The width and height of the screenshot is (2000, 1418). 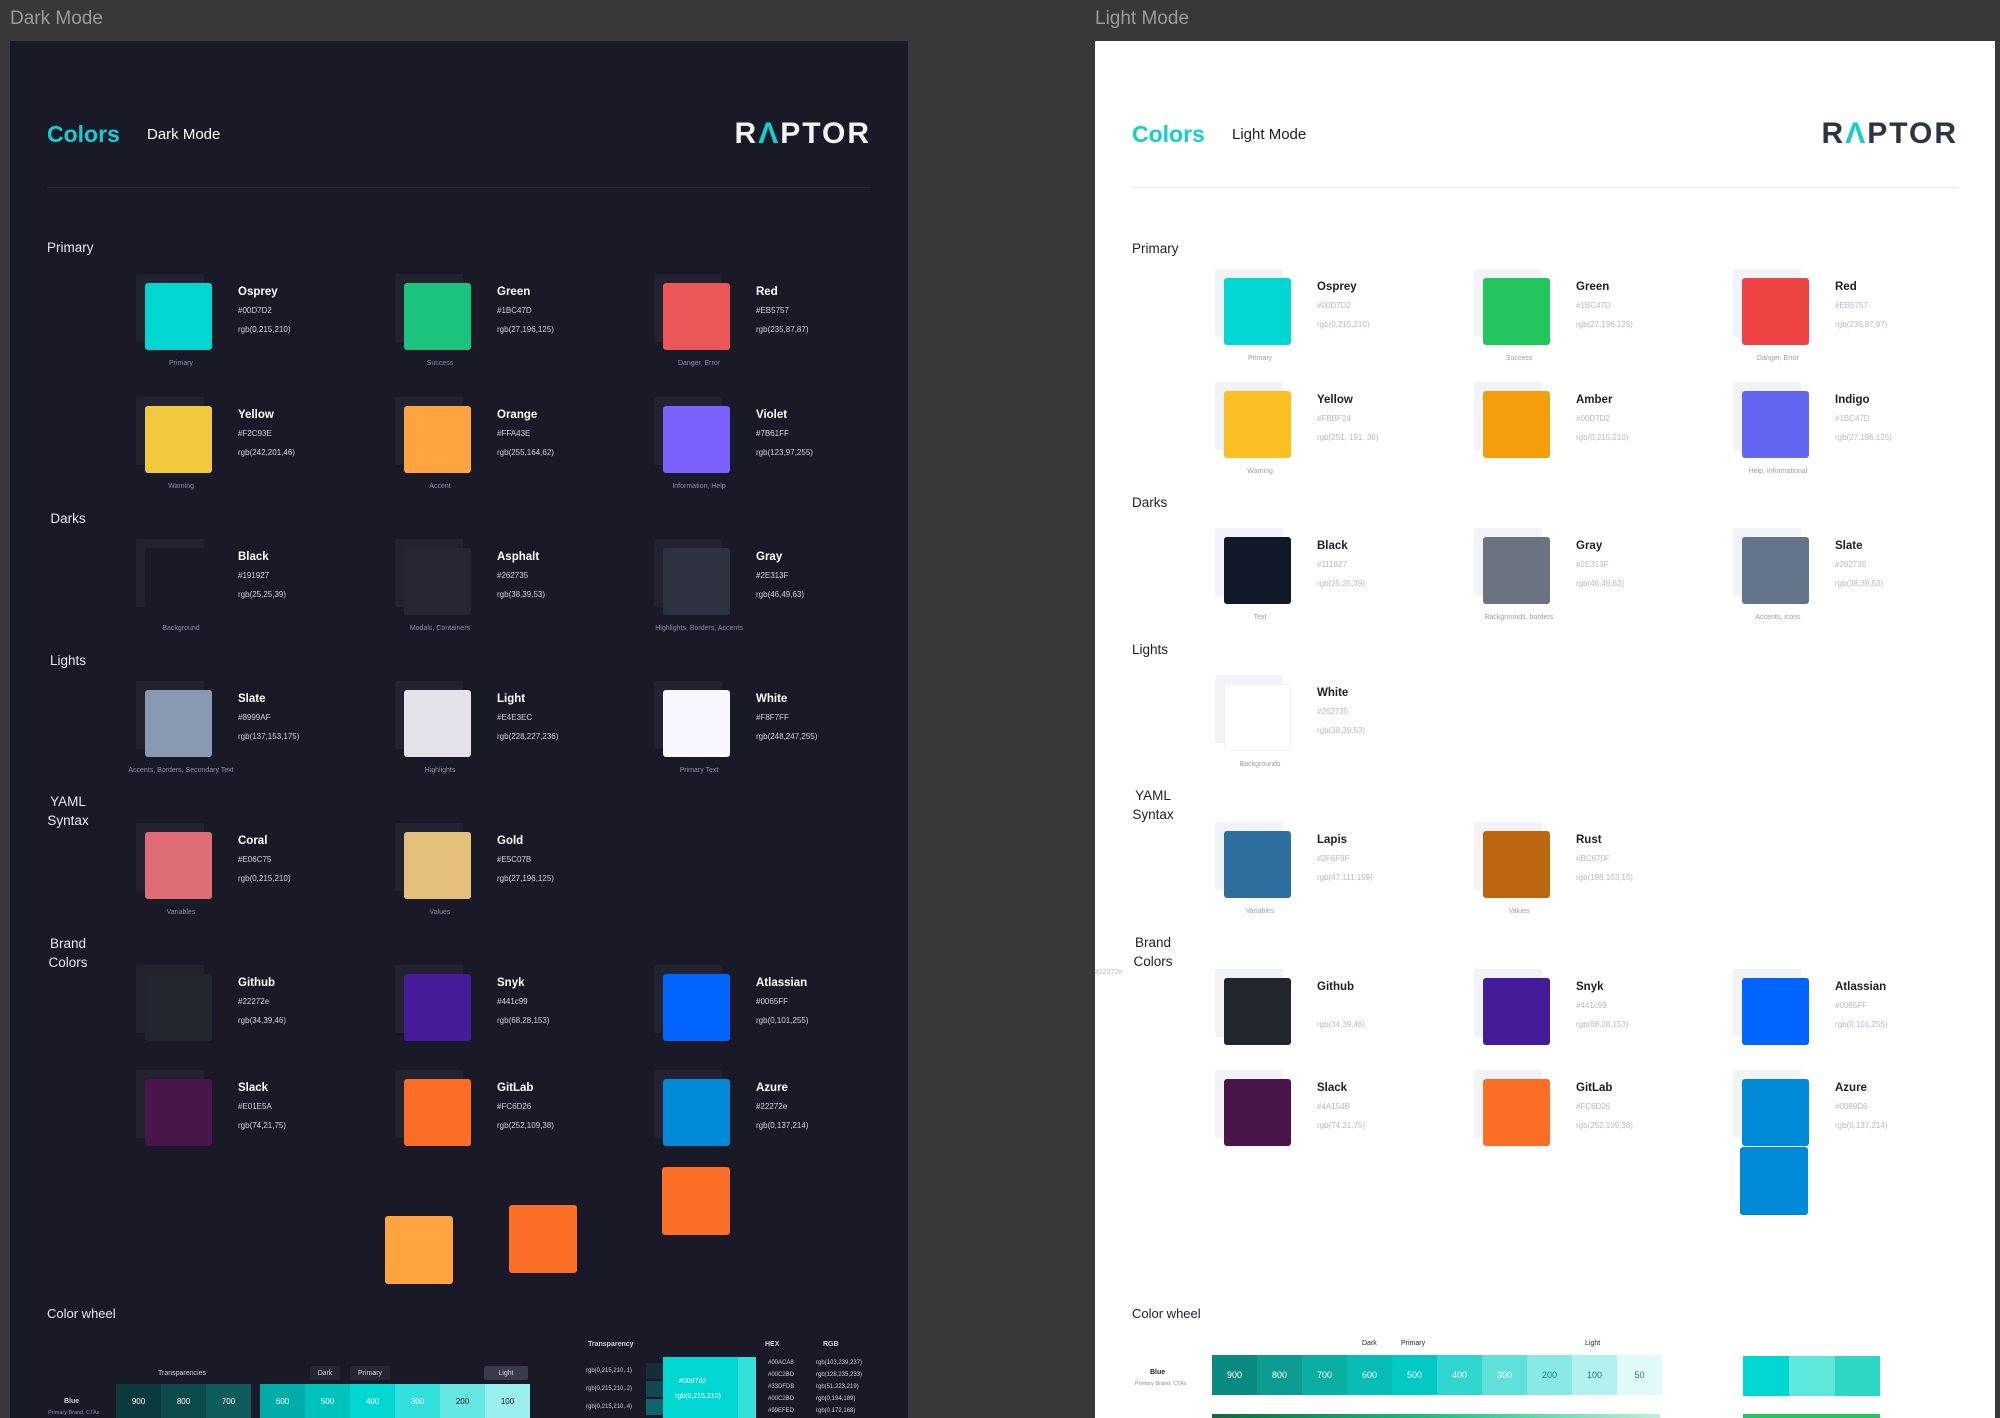 What do you see at coordinates (1604, 437) in the screenshot?
I see `swatch-amber: Amber #00D7D2 rgb(0,215,210)` at bounding box center [1604, 437].